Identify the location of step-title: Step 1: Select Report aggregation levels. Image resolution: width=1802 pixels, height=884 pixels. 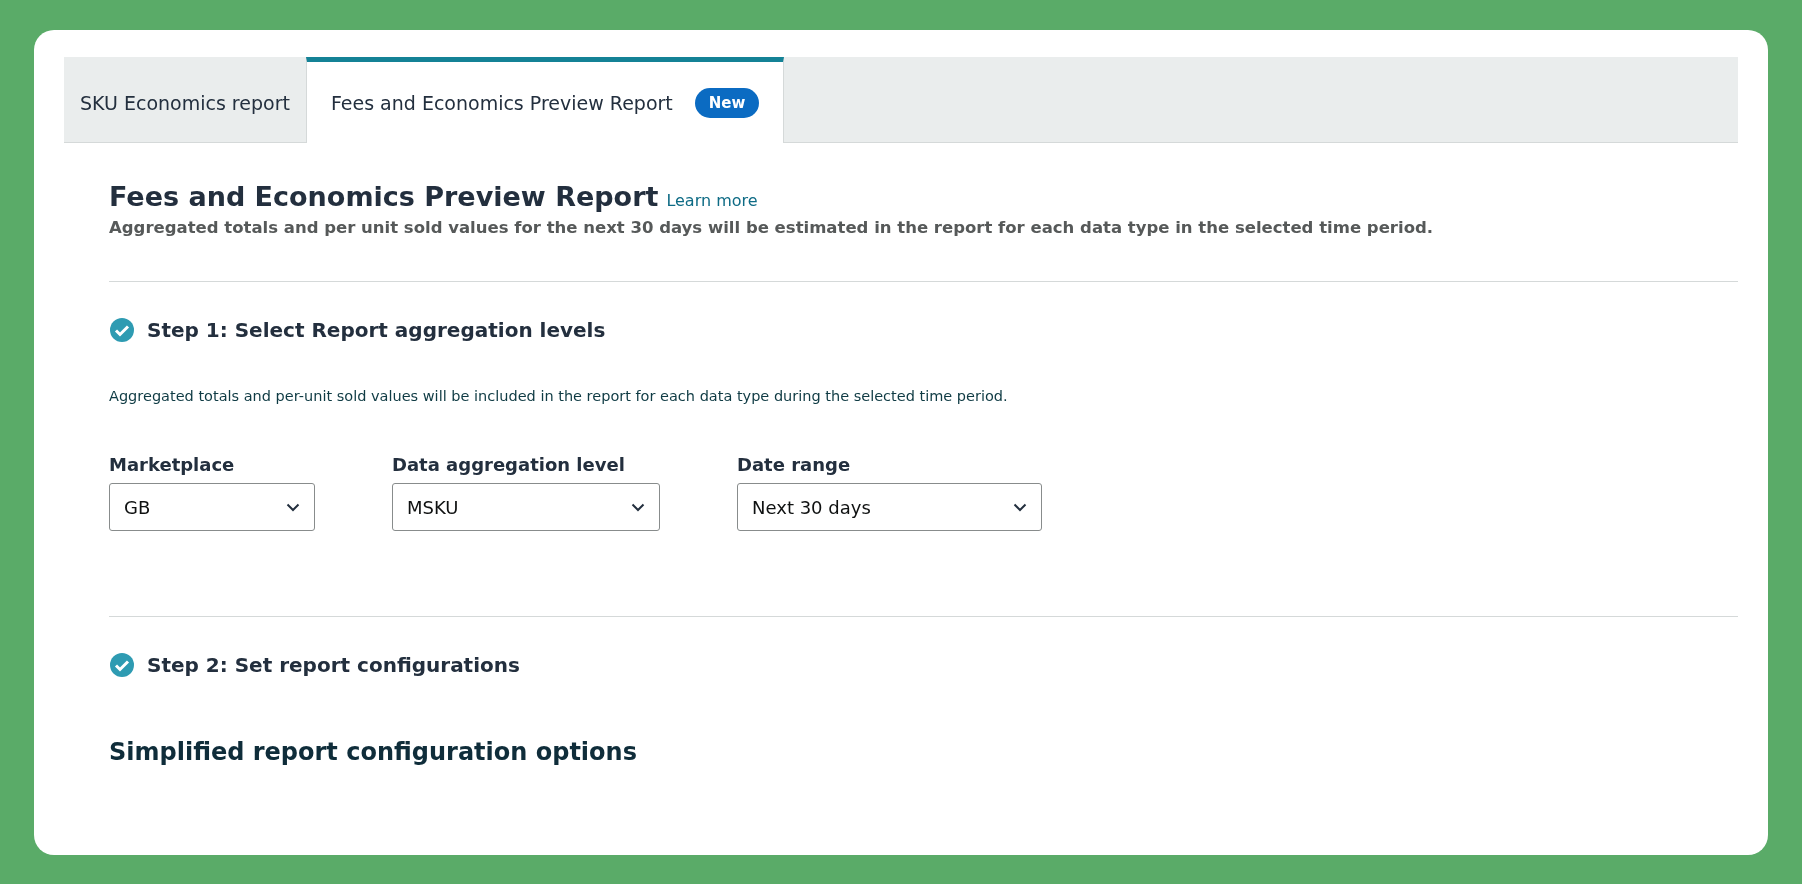
(376, 330).